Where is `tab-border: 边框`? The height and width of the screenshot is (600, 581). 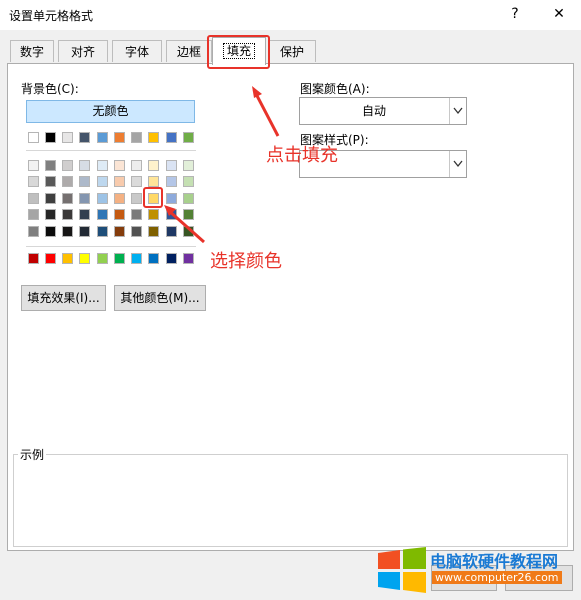 tab-border: 边框 is located at coordinates (189, 51).